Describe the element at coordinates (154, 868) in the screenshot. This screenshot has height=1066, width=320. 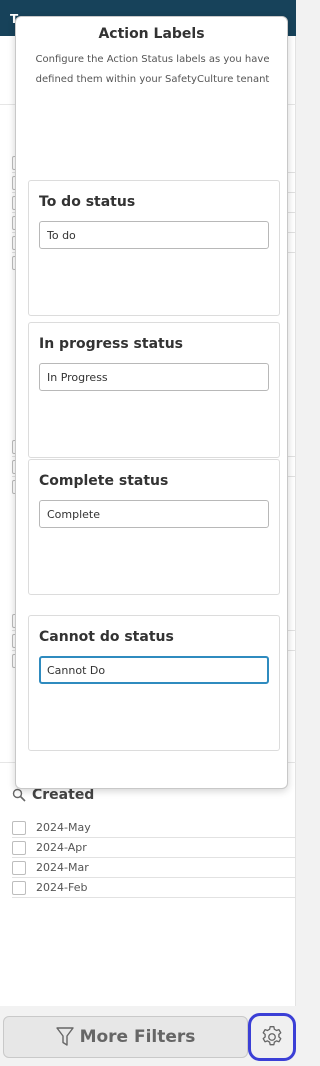
I see `list-item: 2024-Mar` at that location.